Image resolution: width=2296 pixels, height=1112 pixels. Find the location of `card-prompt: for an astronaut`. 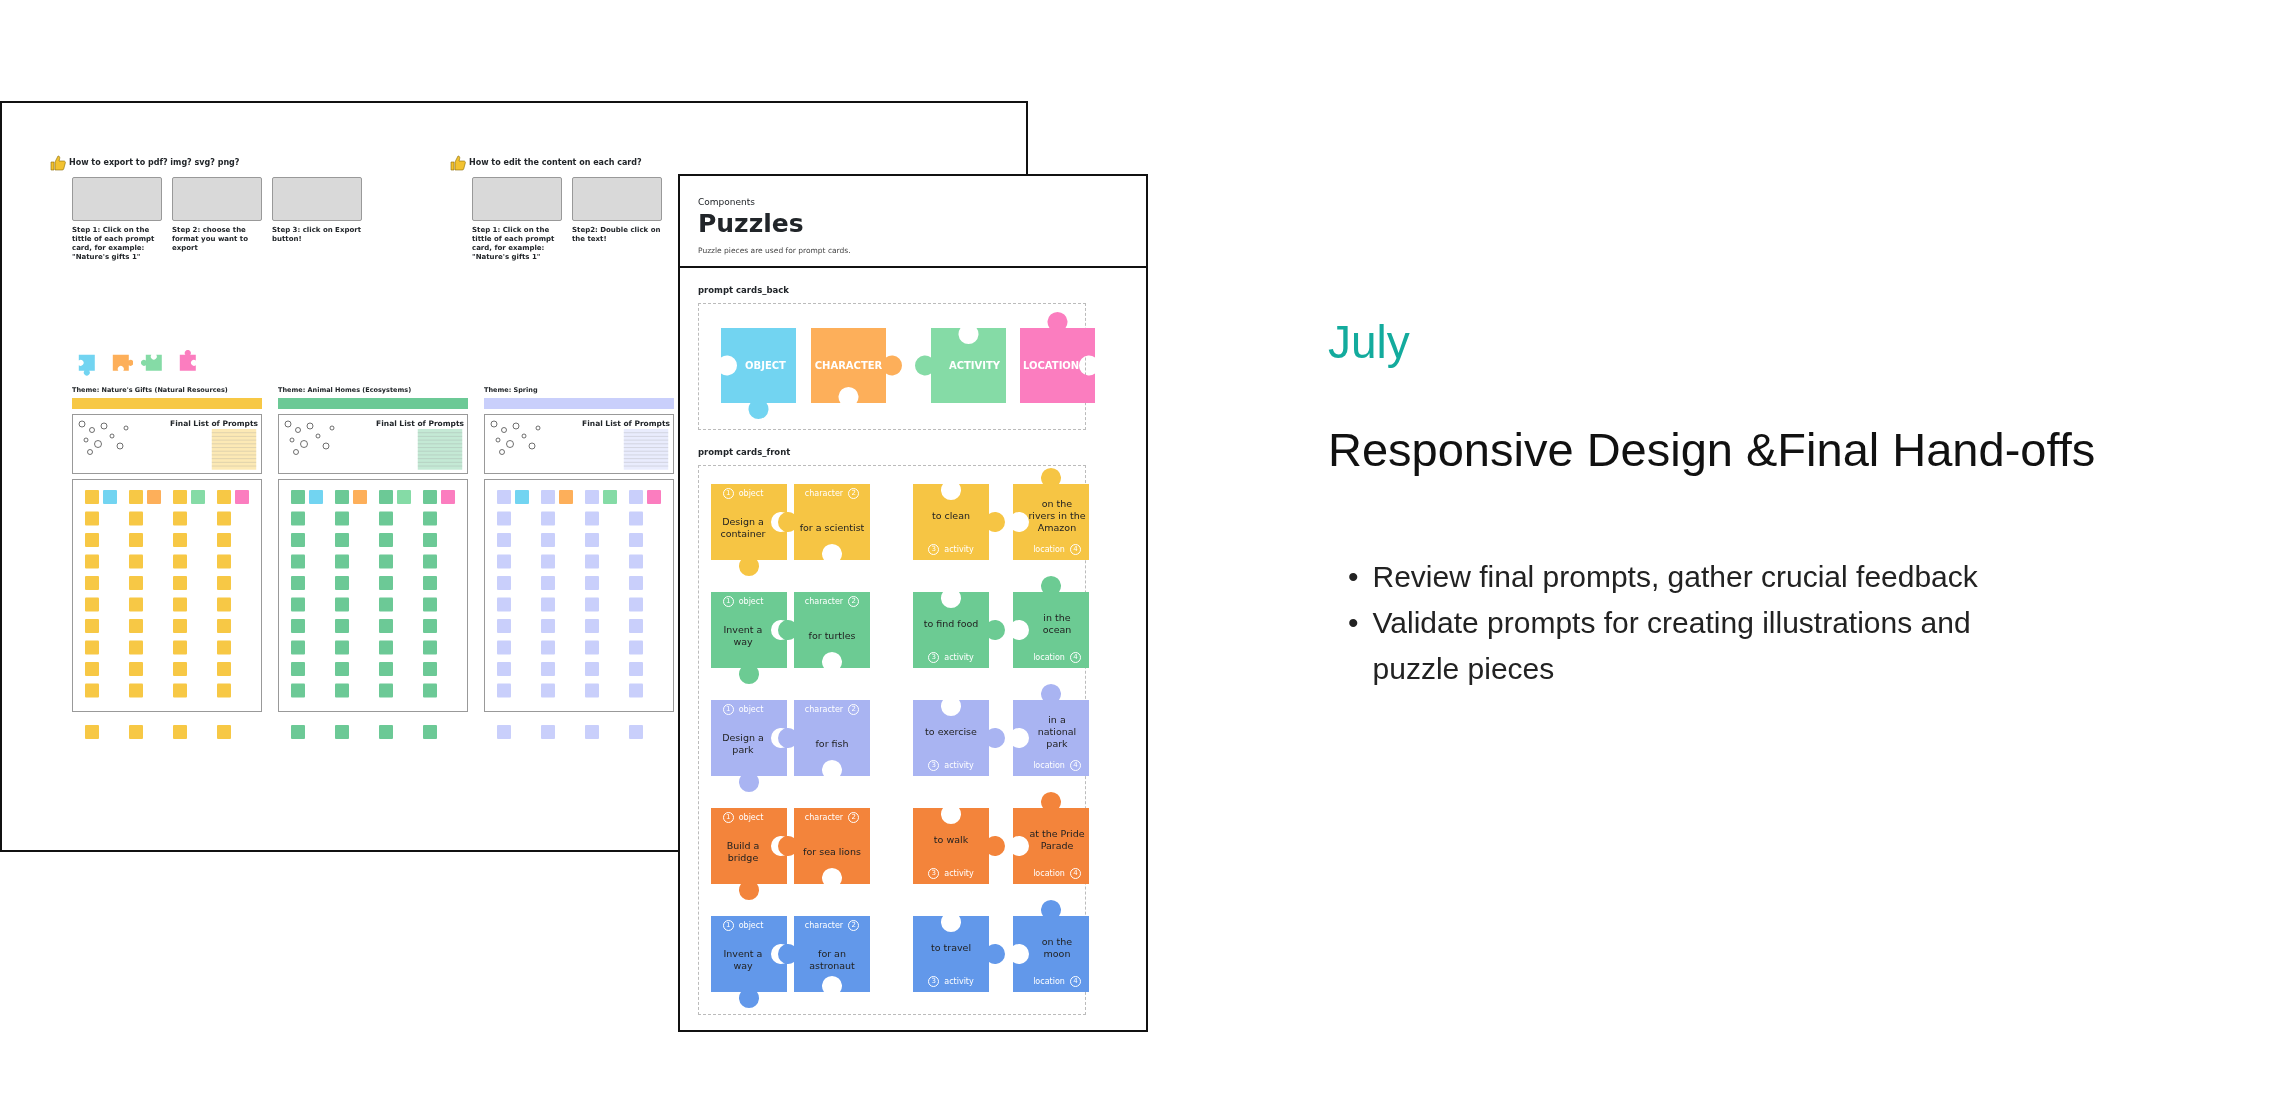

card-prompt: for an astronaut is located at coordinates (832, 959).